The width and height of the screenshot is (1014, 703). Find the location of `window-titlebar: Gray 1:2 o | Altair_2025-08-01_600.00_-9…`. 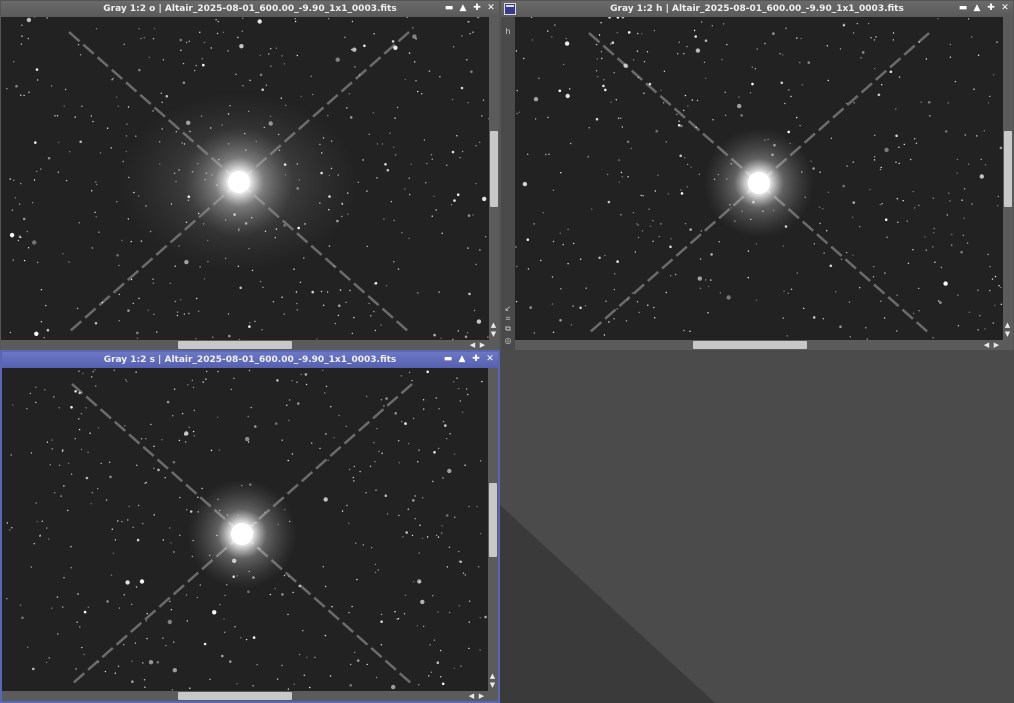

window-titlebar: Gray 1:2 o | Altair_2025-08-01_600.00_-9… is located at coordinates (250, 9).